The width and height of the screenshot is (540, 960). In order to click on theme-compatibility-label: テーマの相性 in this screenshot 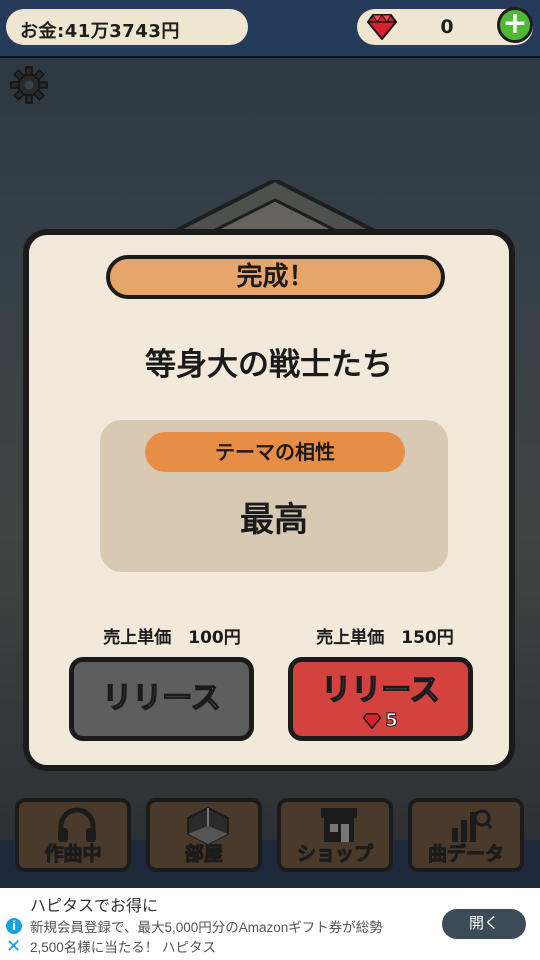, I will do `click(275, 452)`.